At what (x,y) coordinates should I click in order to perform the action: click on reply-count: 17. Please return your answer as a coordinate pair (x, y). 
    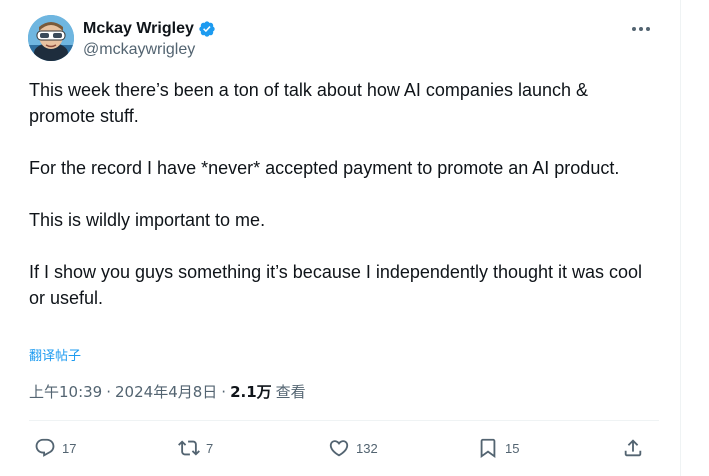
    Looking at the image, I should click on (69, 448).